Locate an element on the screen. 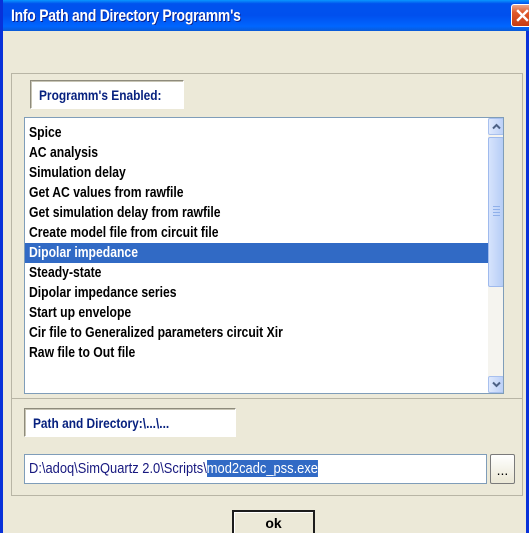  path-selected-text: mod2cadc_pss.exe is located at coordinates (262, 468).